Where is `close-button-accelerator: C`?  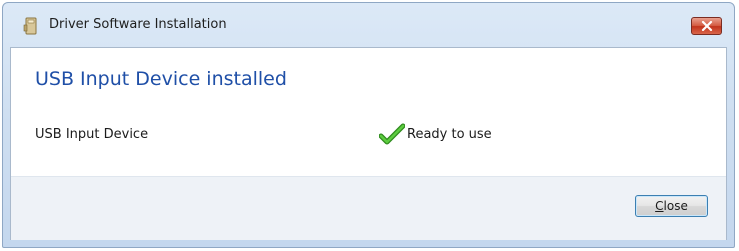
close-button-accelerator: C is located at coordinates (659, 206).